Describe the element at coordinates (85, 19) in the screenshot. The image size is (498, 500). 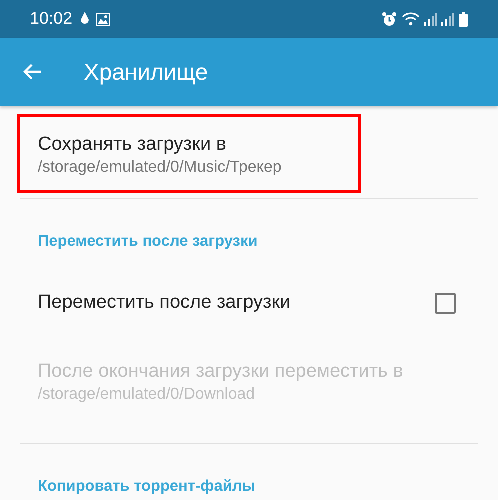
I see `drop-icon` at that location.